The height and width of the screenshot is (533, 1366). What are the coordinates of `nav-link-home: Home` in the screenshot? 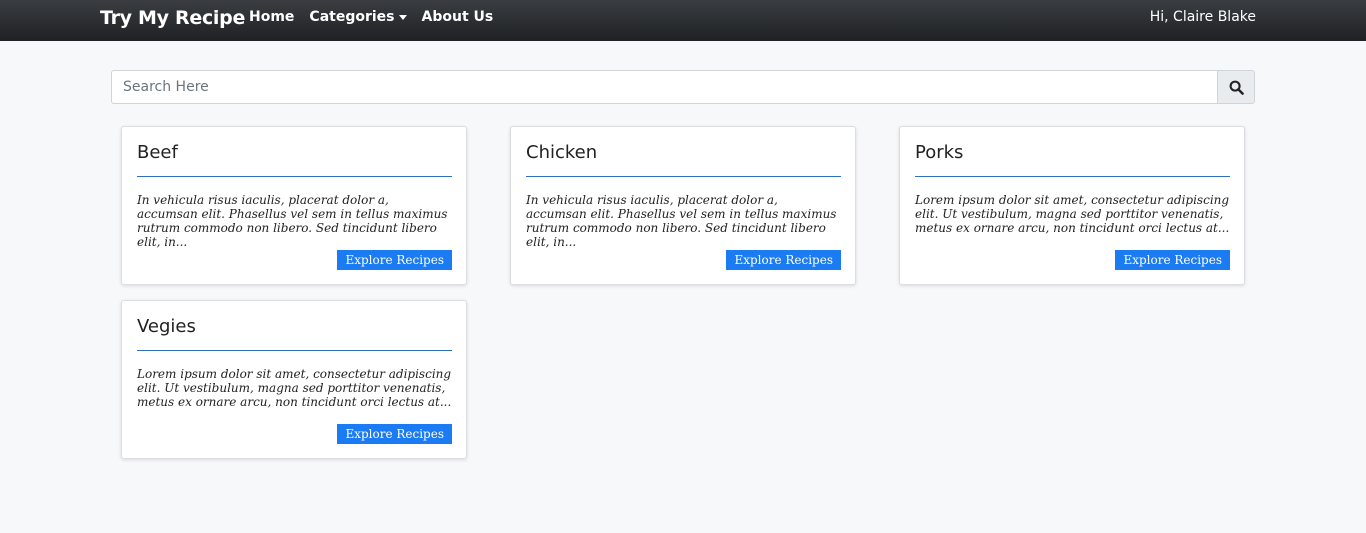 It's located at (271, 17).